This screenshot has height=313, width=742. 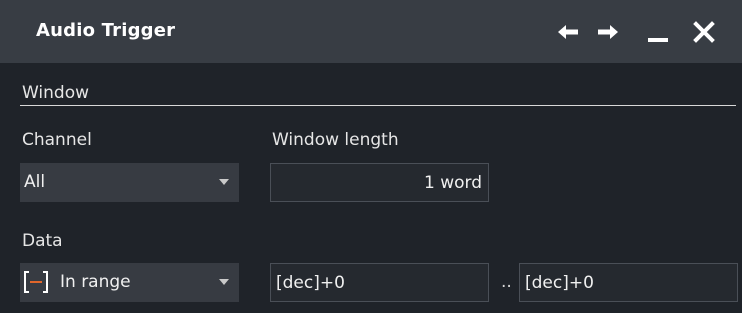 I want to click on back-arrow-icon, so click(x=568, y=32).